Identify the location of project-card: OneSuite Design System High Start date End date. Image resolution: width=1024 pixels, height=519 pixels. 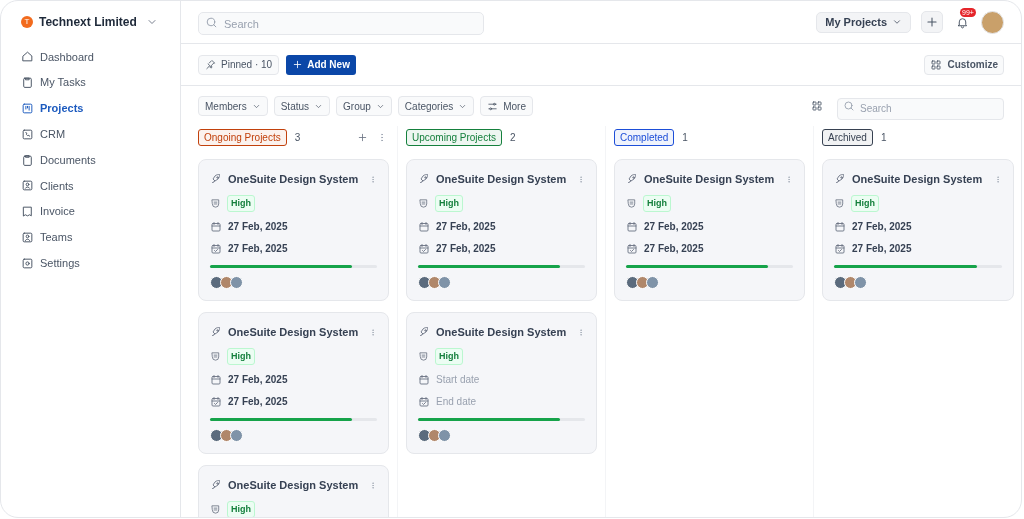
(501, 383).